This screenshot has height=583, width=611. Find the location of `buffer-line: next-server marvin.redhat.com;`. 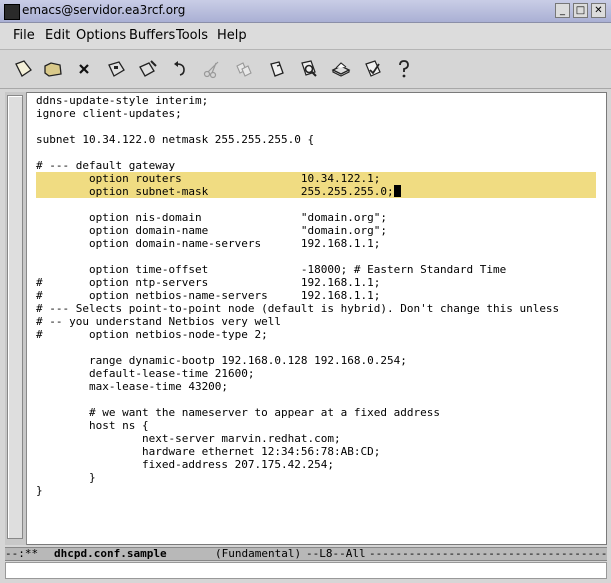

buffer-line: next-server marvin.redhat.com; is located at coordinates (188, 438).